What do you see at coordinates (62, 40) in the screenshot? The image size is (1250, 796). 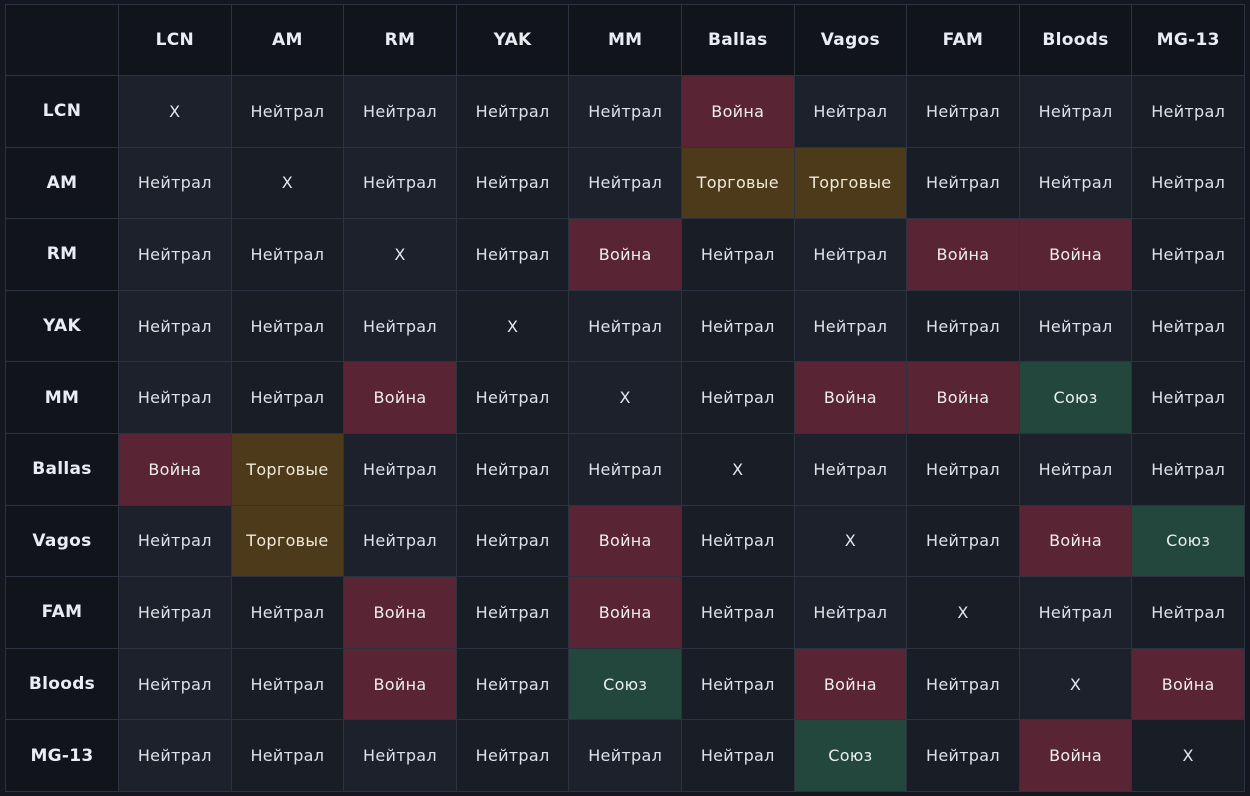 I see `corner-cell` at bounding box center [62, 40].